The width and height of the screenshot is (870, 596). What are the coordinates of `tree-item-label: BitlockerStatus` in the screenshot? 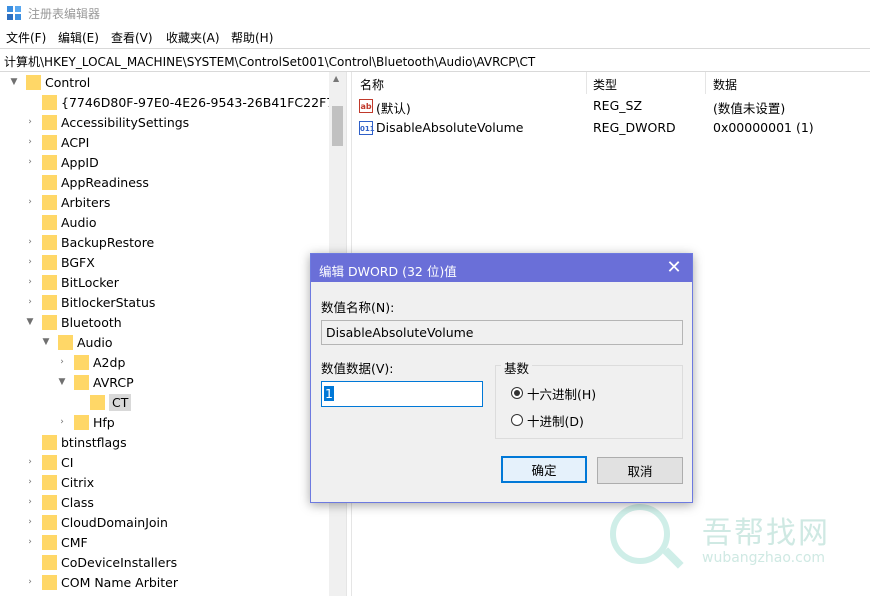 It's located at (108, 302).